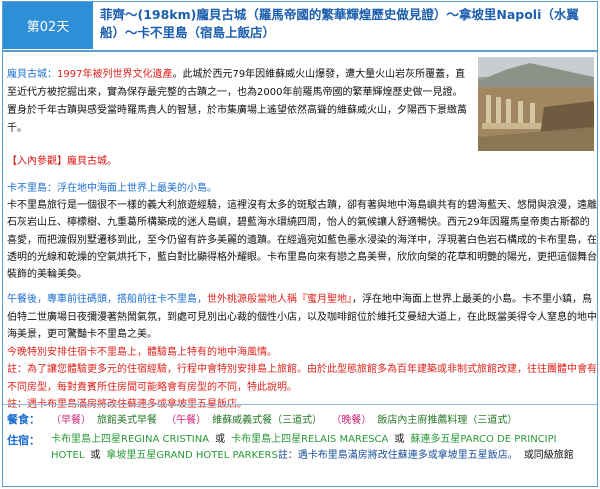  I want to click on meals-label: 餐食：, so click(23, 419).